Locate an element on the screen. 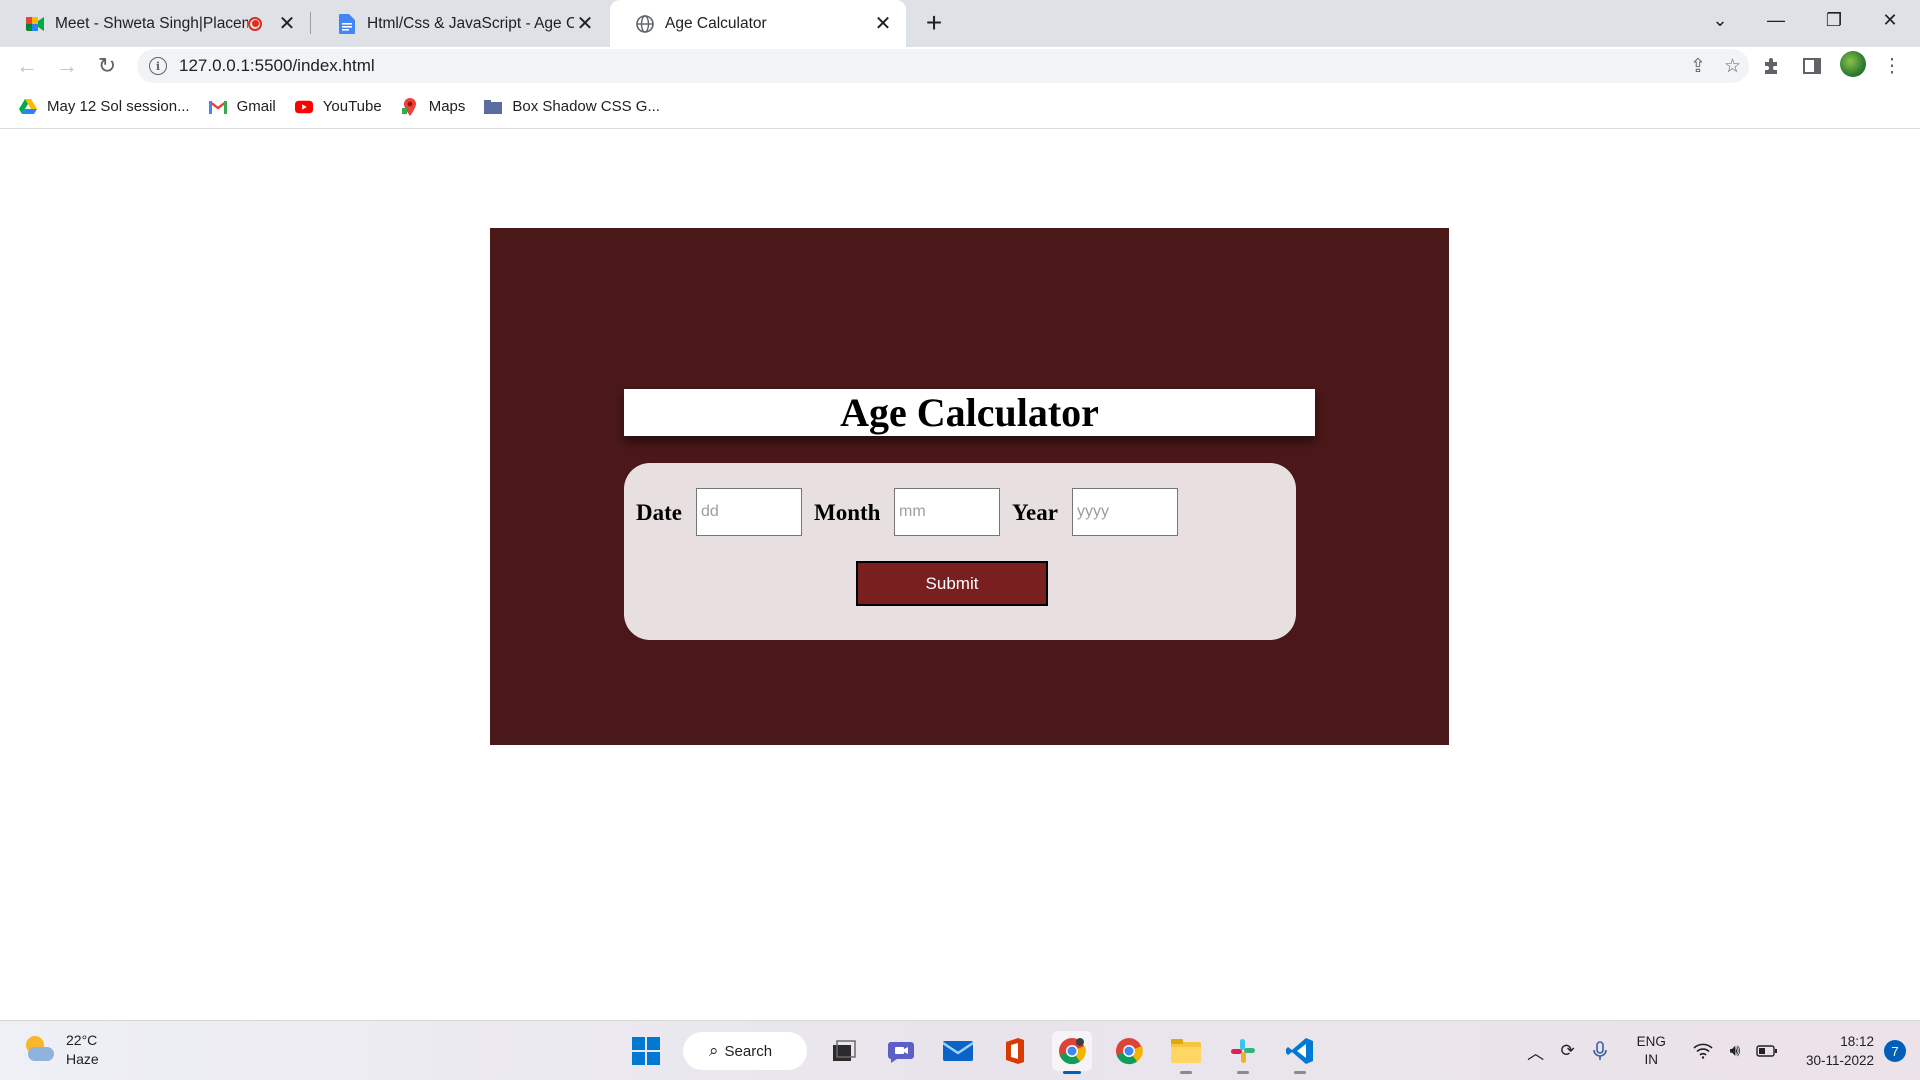  clock-time: 18:12 is located at coordinates (1857, 1041).